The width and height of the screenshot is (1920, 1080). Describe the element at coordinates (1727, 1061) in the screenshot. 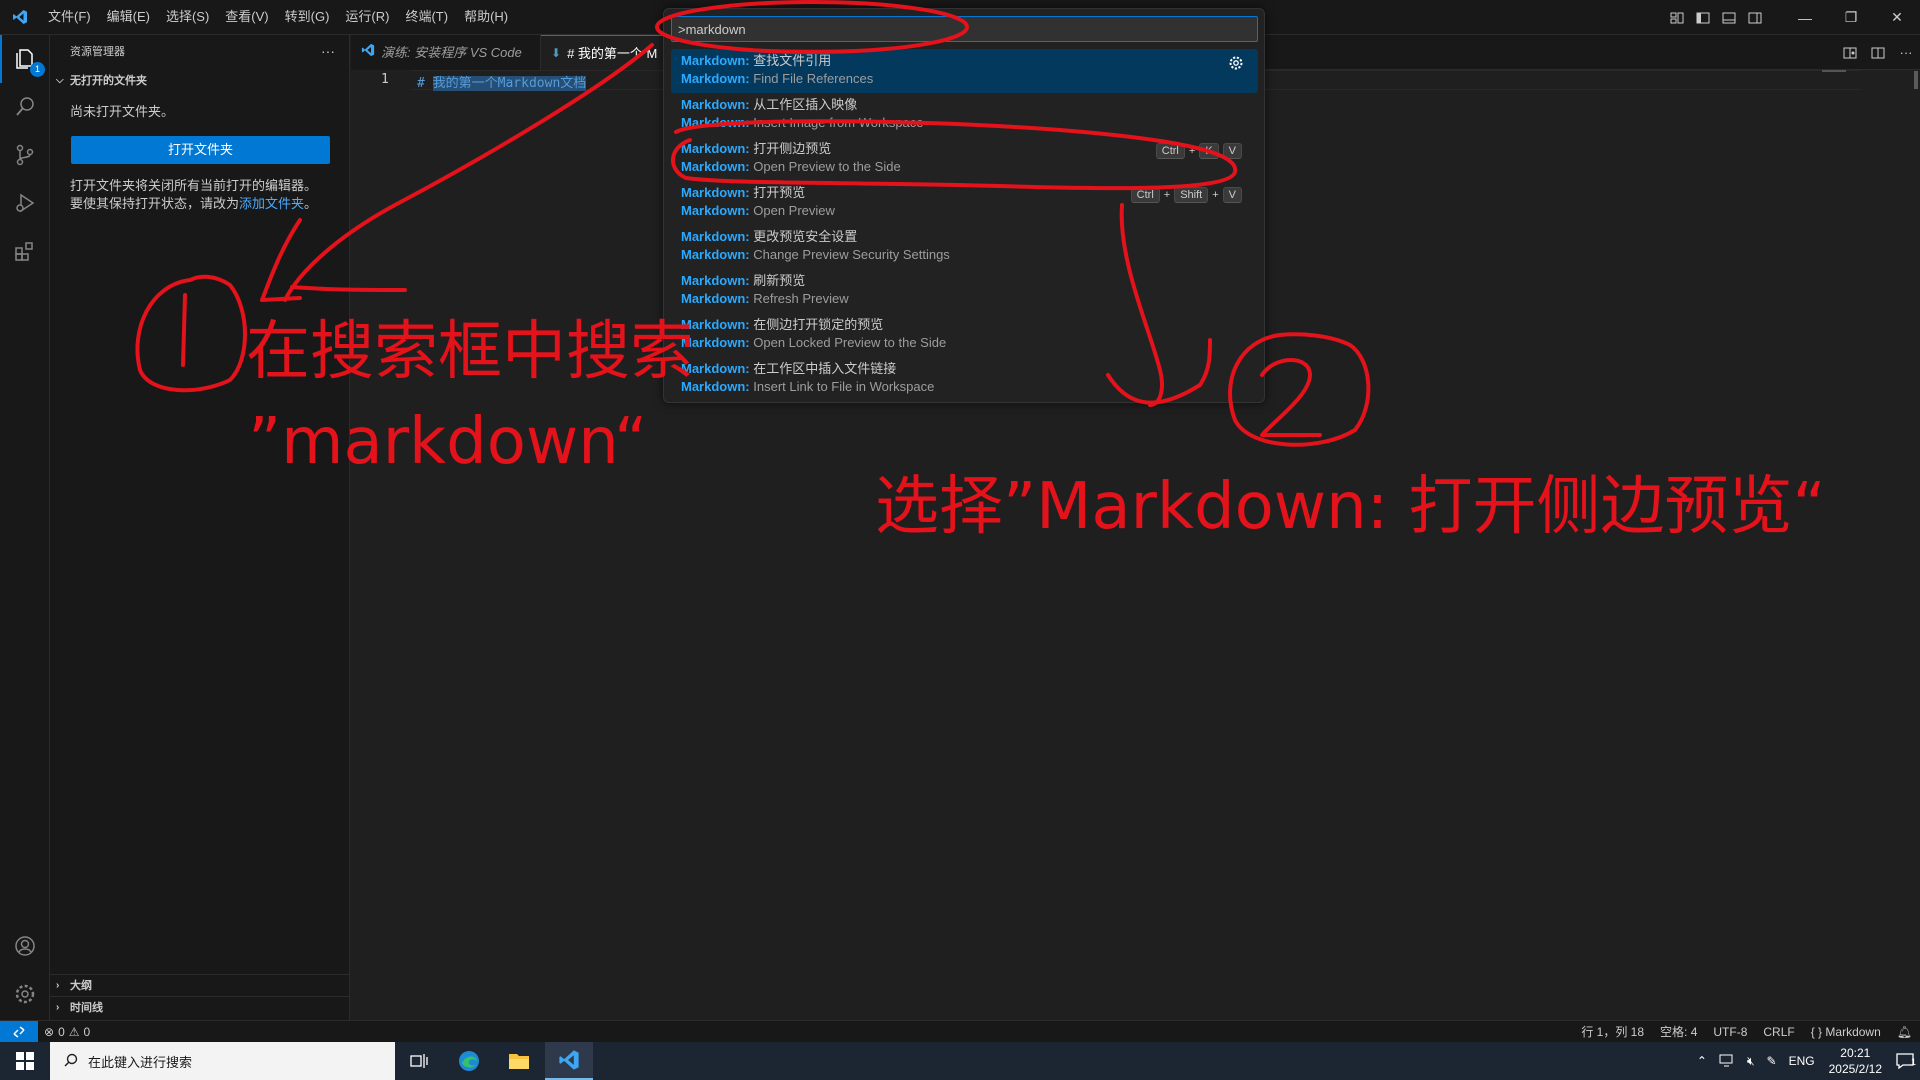

I see `network-icon` at that location.